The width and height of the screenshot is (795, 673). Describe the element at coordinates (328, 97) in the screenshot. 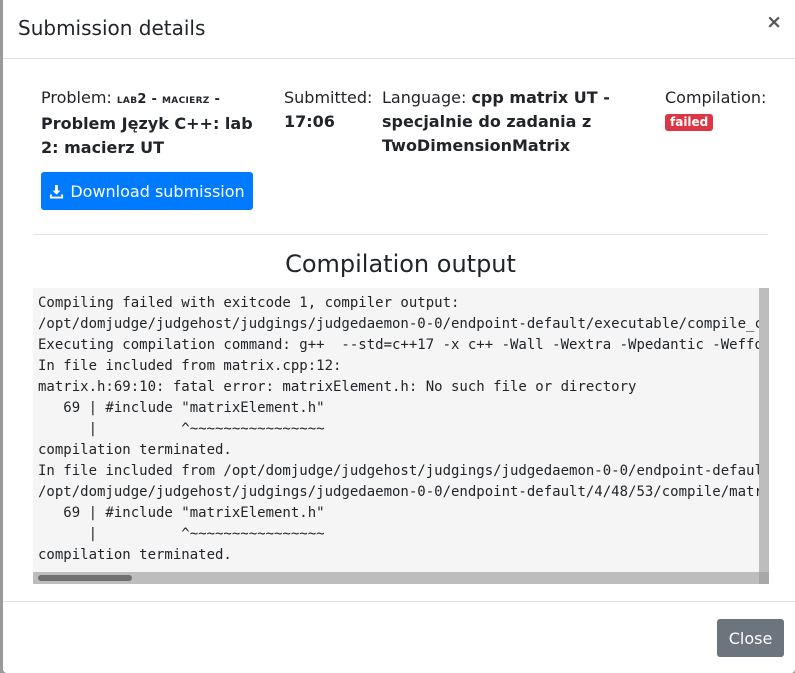

I see `submitted-label: Submitted:` at that location.